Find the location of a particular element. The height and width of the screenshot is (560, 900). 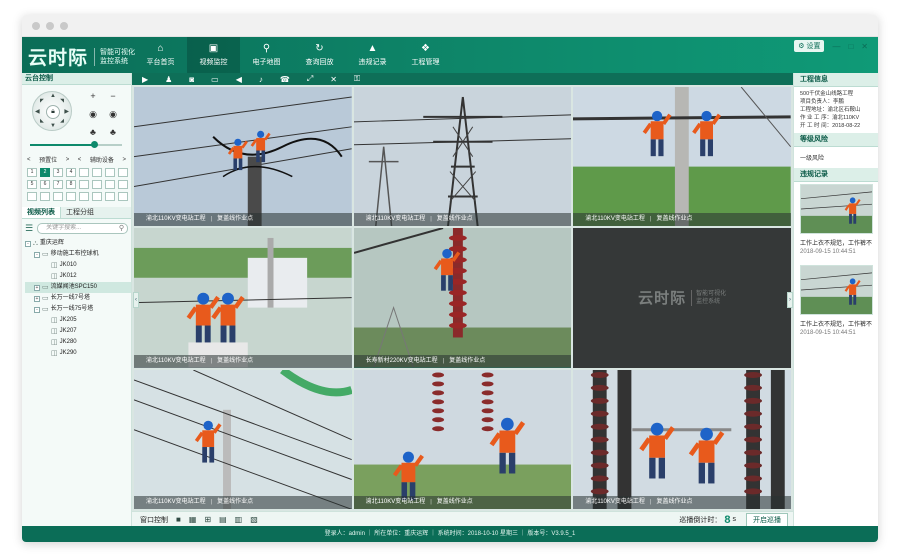

close-icon: ✕ is located at coordinates (864, 46).